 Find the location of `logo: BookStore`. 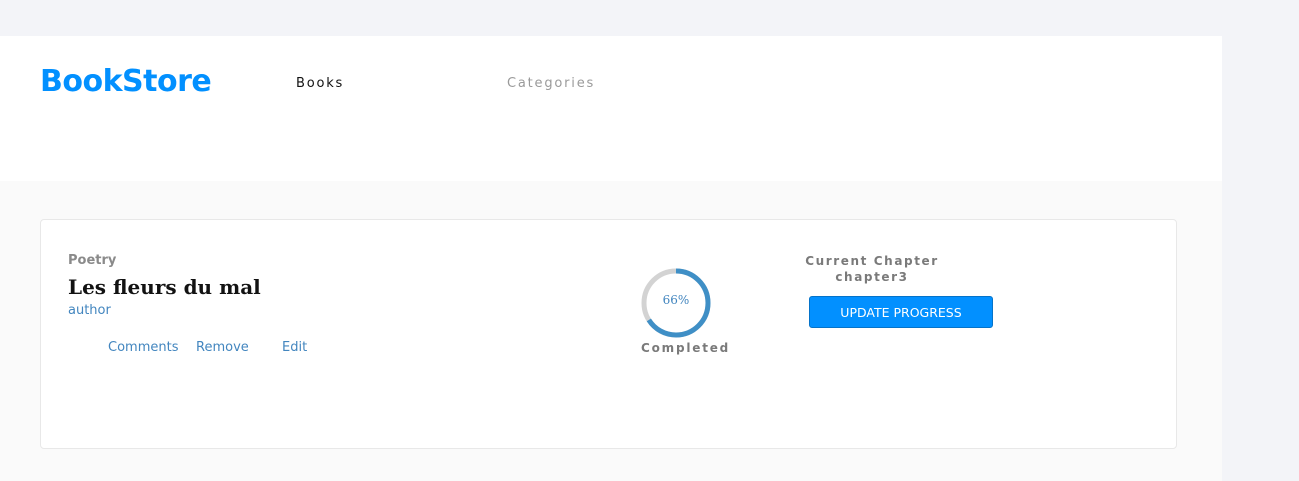

logo: BookStore is located at coordinates (126, 81).